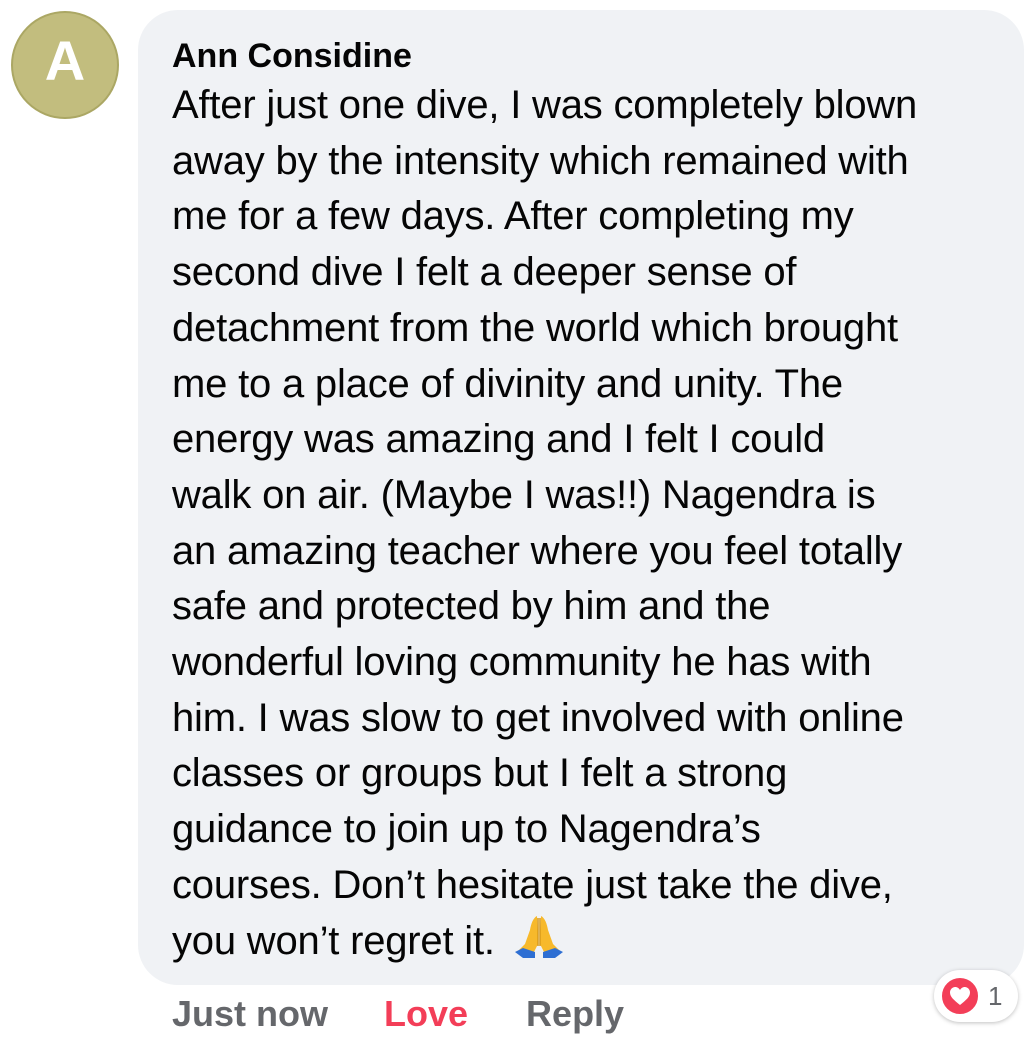 This screenshot has width=1036, height=1047. What do you see at coordinates (575, 1014) in the screenshot?
I see `reply-button: Reply` at bounding box center [575, 1014].